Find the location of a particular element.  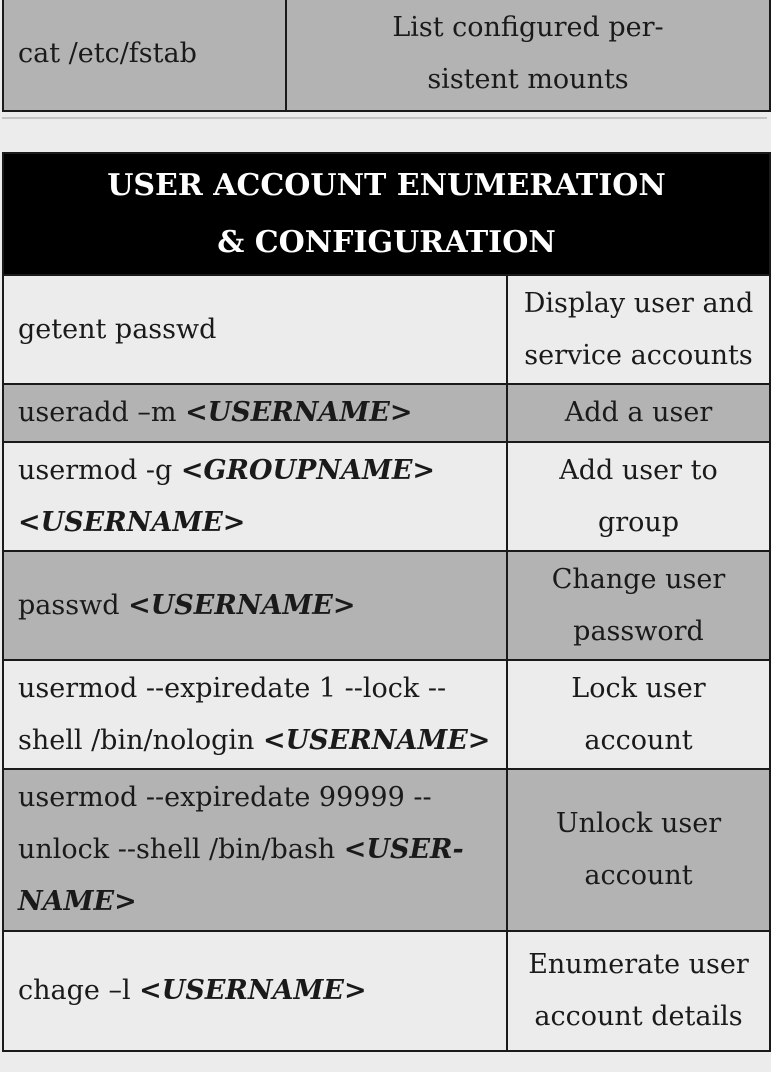

command-text: chage –l is located at coordinates (79, 990).